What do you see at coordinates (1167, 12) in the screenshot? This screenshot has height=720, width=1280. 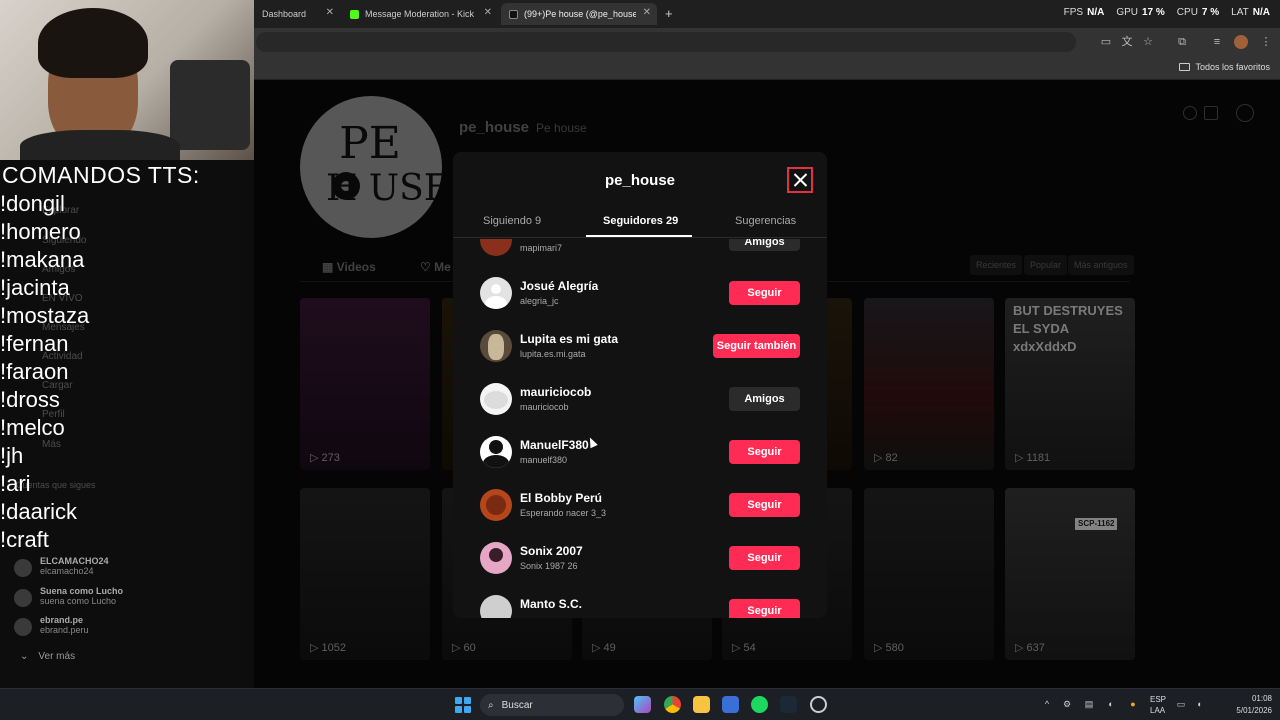 I see `system-stats: FPS N/A GPU 17 % CPU 7 % LAT N/A` at bounding box center [1167, 12].